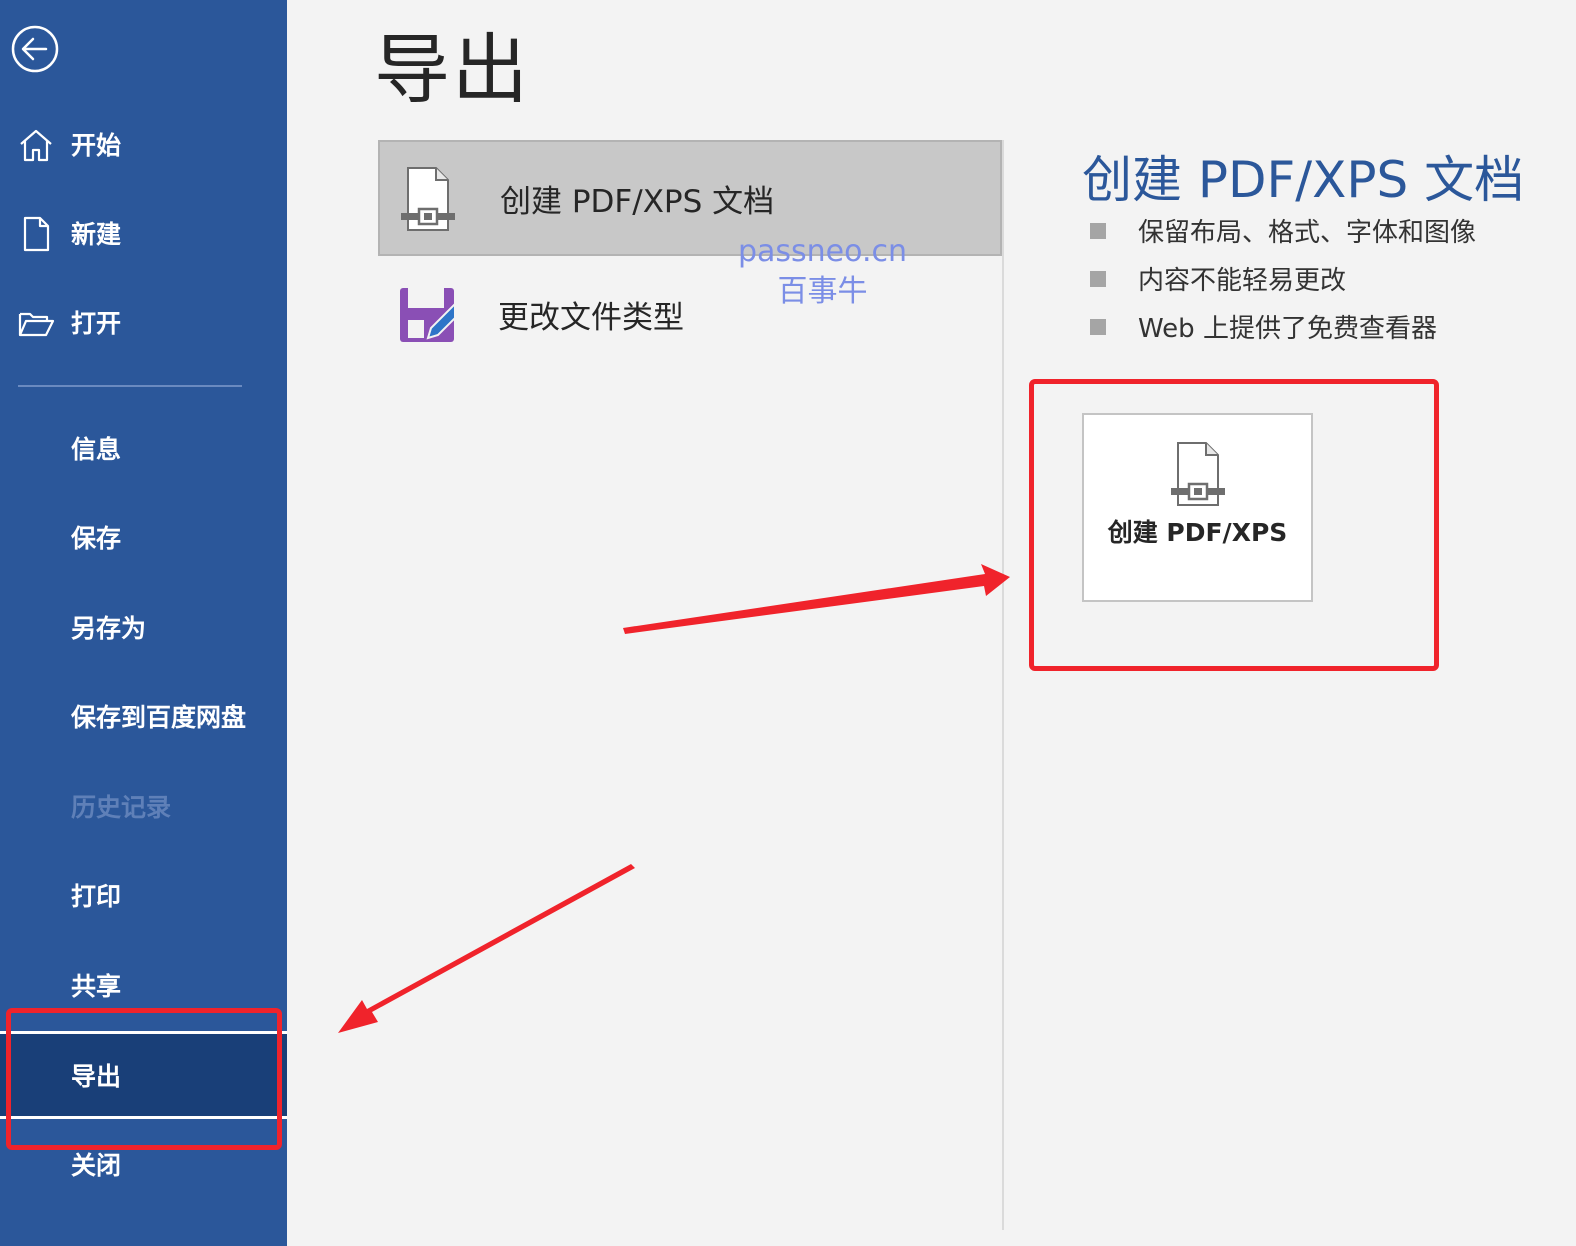 The width and height of the screenshot is (1576, 1246). What do you see at coordinates (428, 199) in the screenshot?
I see `pdf-document-icon` at bounding box center [428, 199].